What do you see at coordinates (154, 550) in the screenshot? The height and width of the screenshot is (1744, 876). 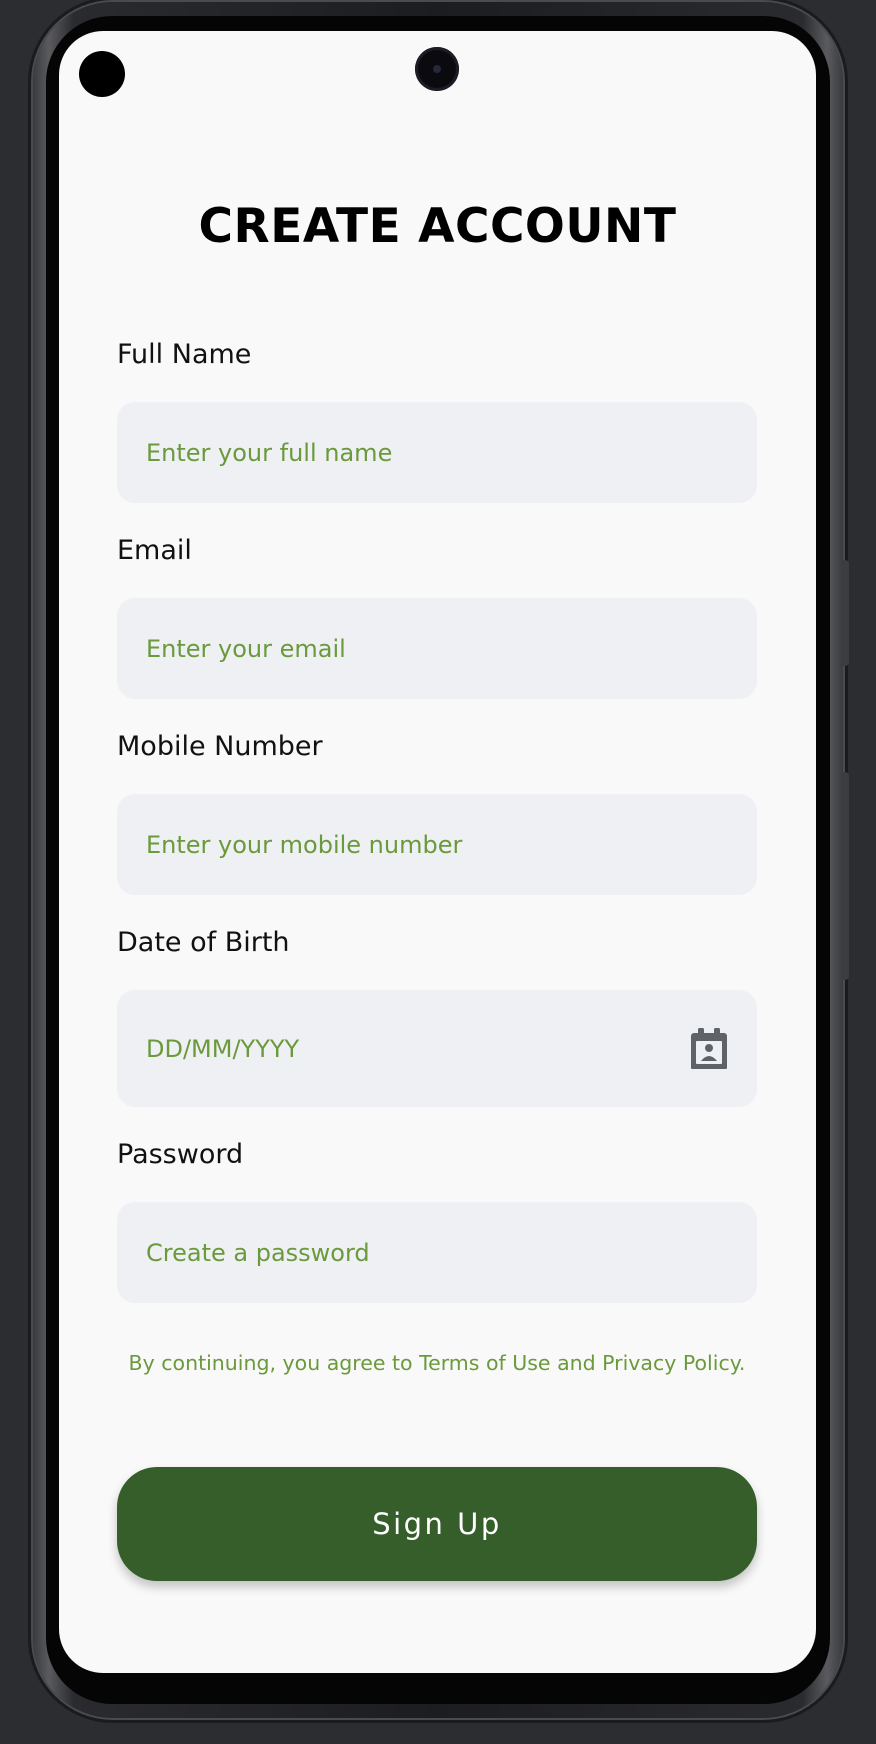 I see `email-label: Email` at bounding box center [154, 550].